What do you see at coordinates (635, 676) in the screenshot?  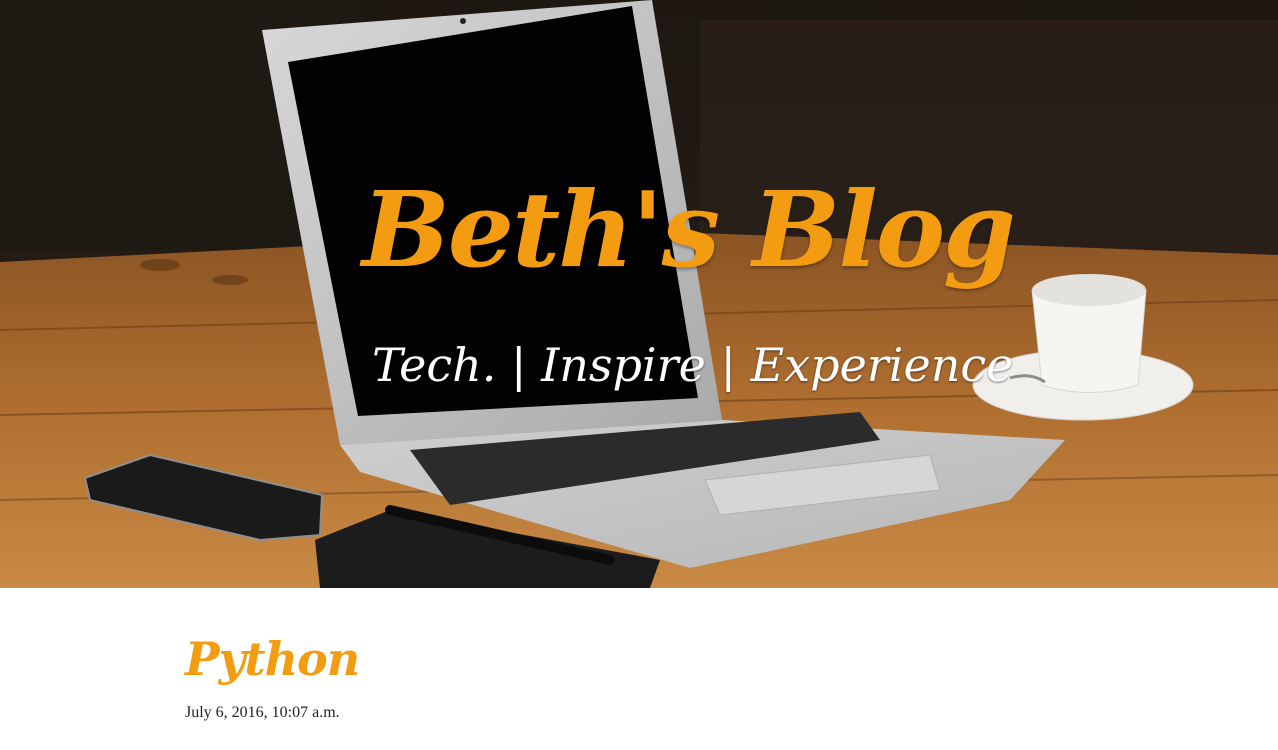 I see `post-preview: Python July 6, 2016, 10:07 a.m.` at bounding box center [635, 676].